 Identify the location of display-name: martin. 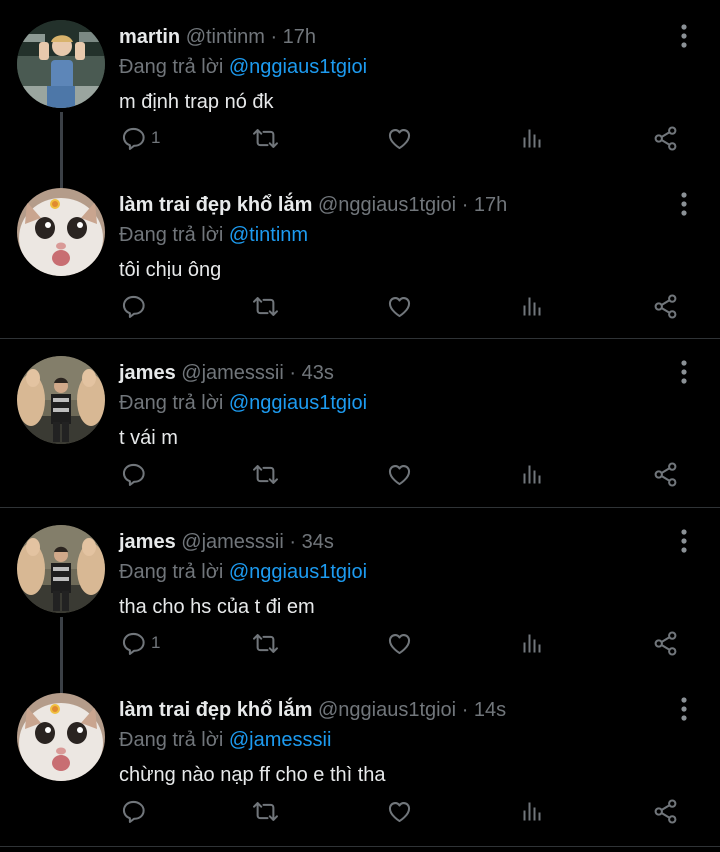
(149, 37).